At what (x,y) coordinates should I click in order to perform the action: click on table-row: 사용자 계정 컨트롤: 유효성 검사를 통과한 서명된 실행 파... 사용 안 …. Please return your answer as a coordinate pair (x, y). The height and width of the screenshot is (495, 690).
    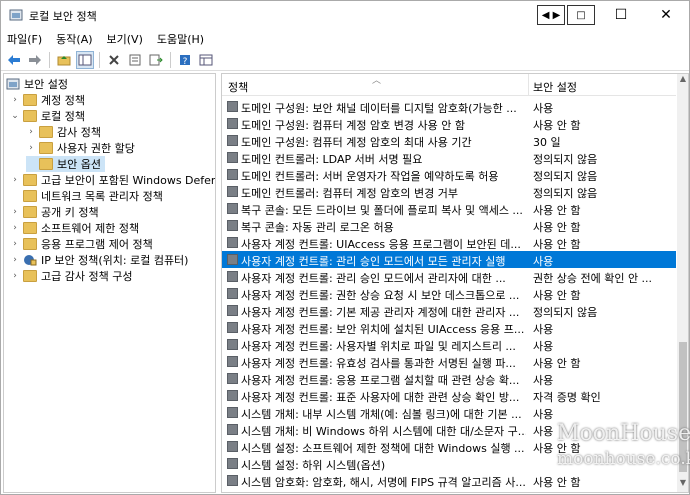
    Looking at the image, I should click on (449, 361).